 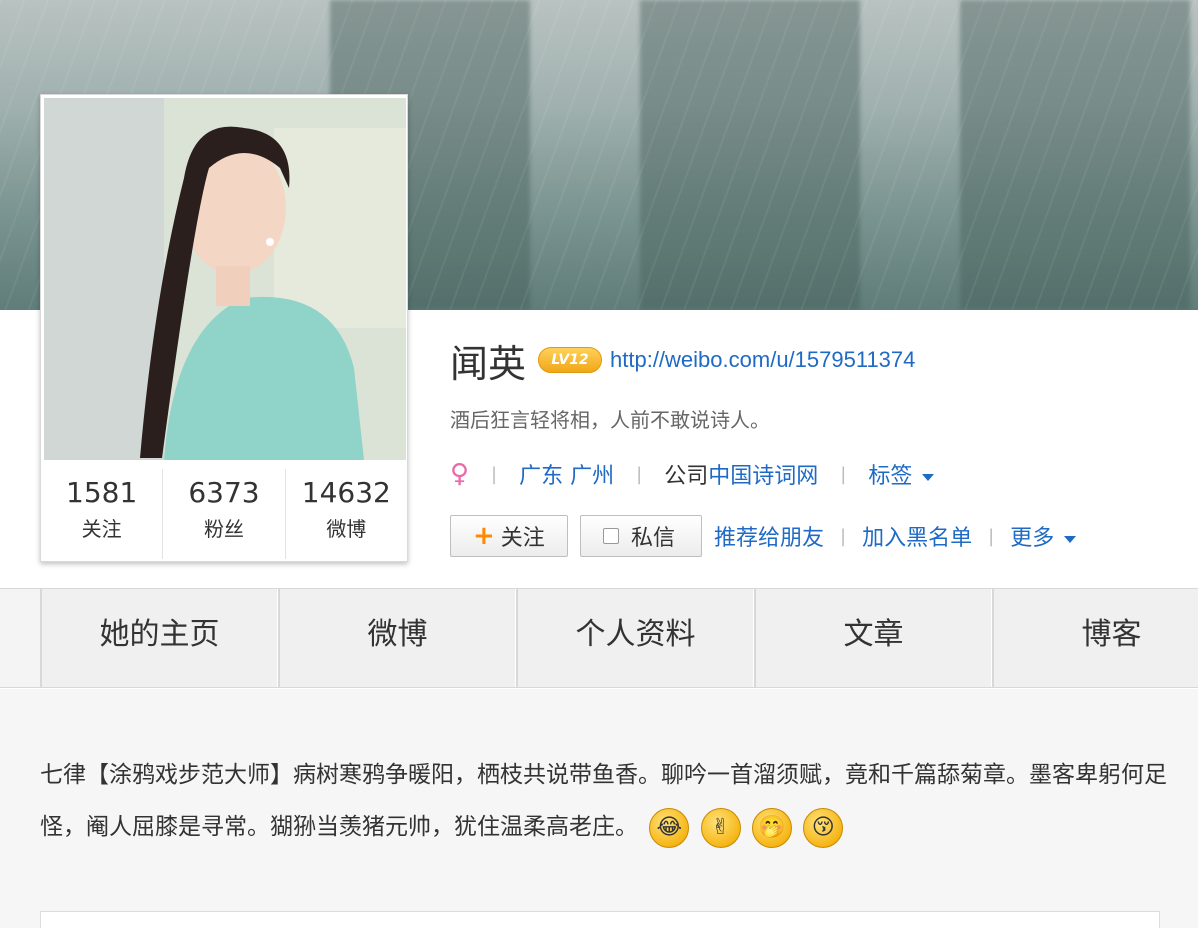 I want to click on company-label: 公司, so click(x=686, y=476).